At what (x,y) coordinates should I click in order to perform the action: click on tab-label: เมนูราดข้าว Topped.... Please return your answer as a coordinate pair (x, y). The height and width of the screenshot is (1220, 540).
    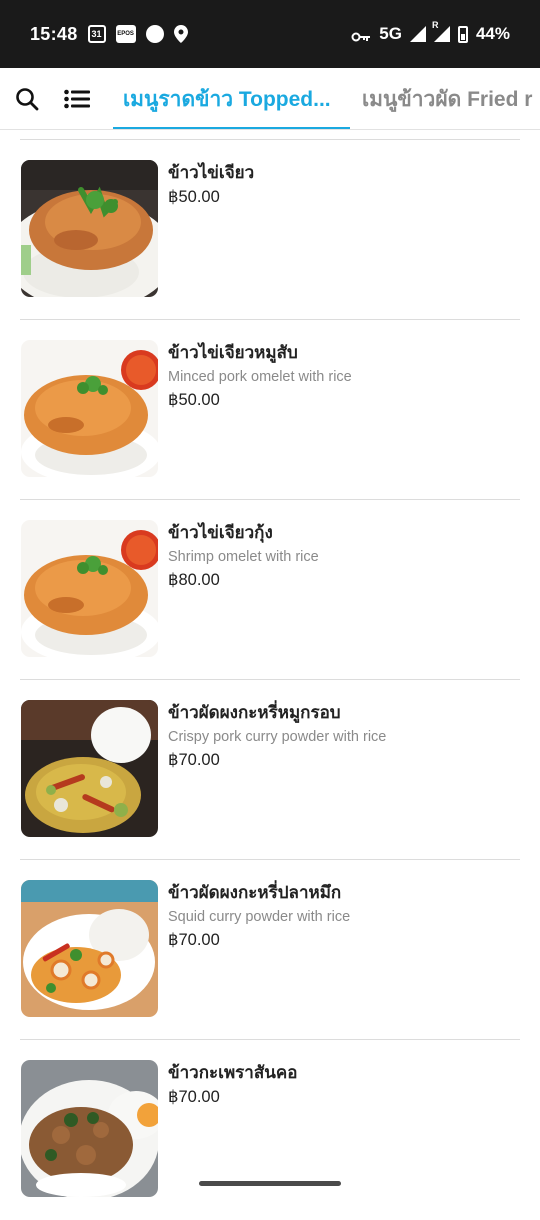
    Looking at the image, I should click on (227, 99).